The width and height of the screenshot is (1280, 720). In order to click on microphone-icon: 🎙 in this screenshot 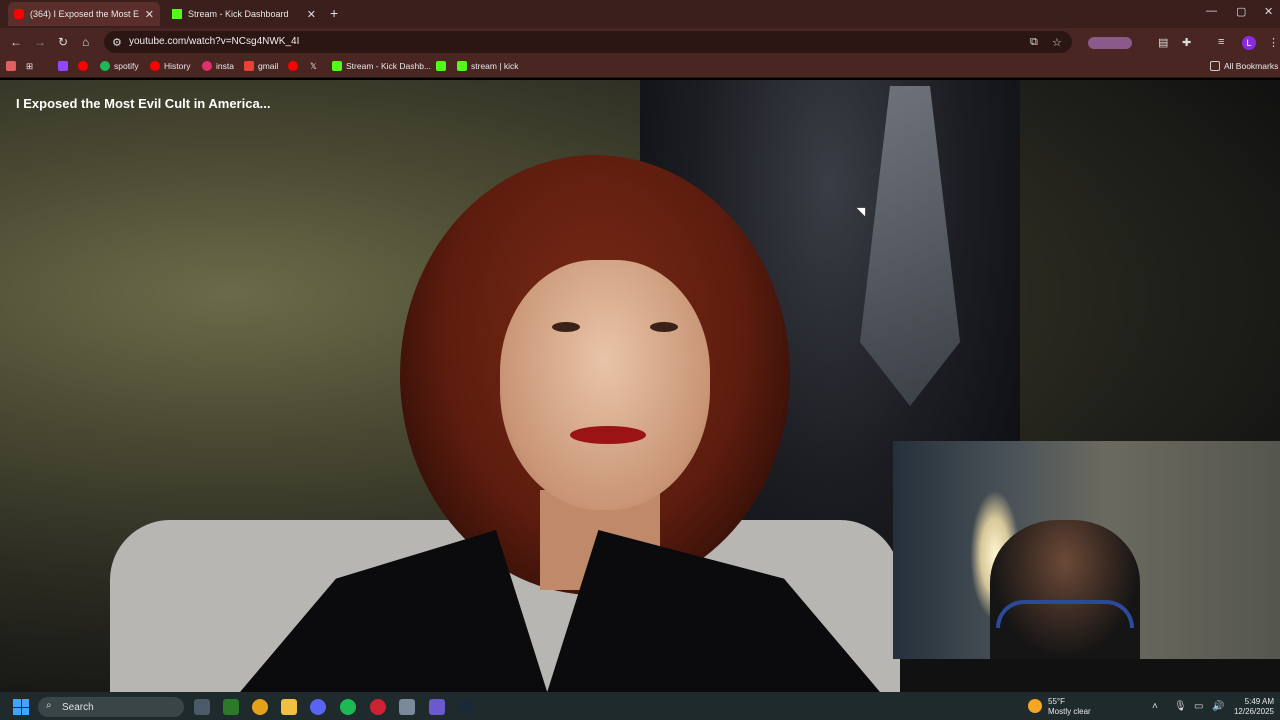, I will do `click(1180, 706)`.